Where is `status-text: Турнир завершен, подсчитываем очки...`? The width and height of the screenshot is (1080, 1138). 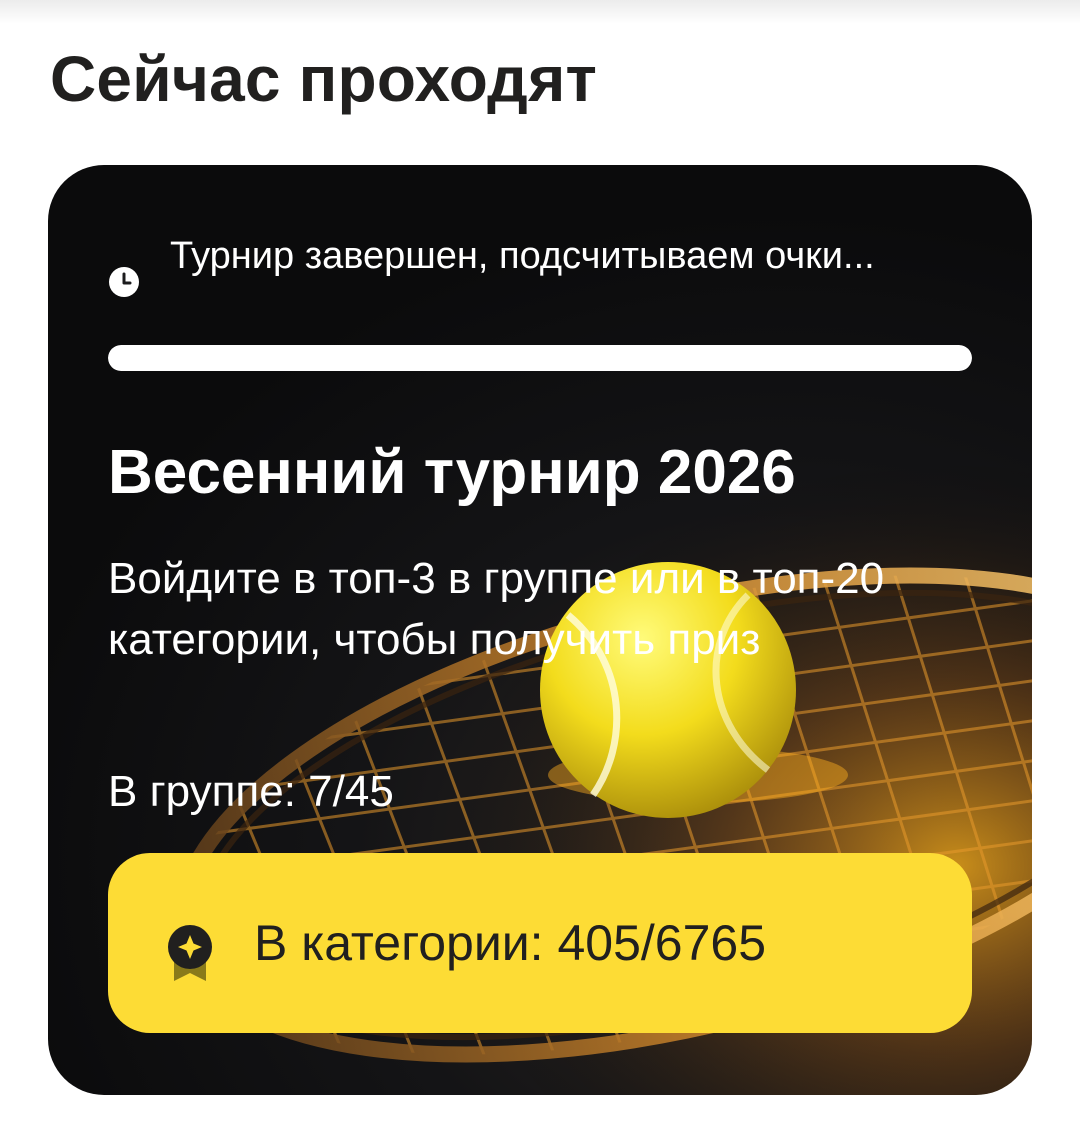
status-text: Турнир завершен, подсчитываем очки... is located at coordinates (522, 256).